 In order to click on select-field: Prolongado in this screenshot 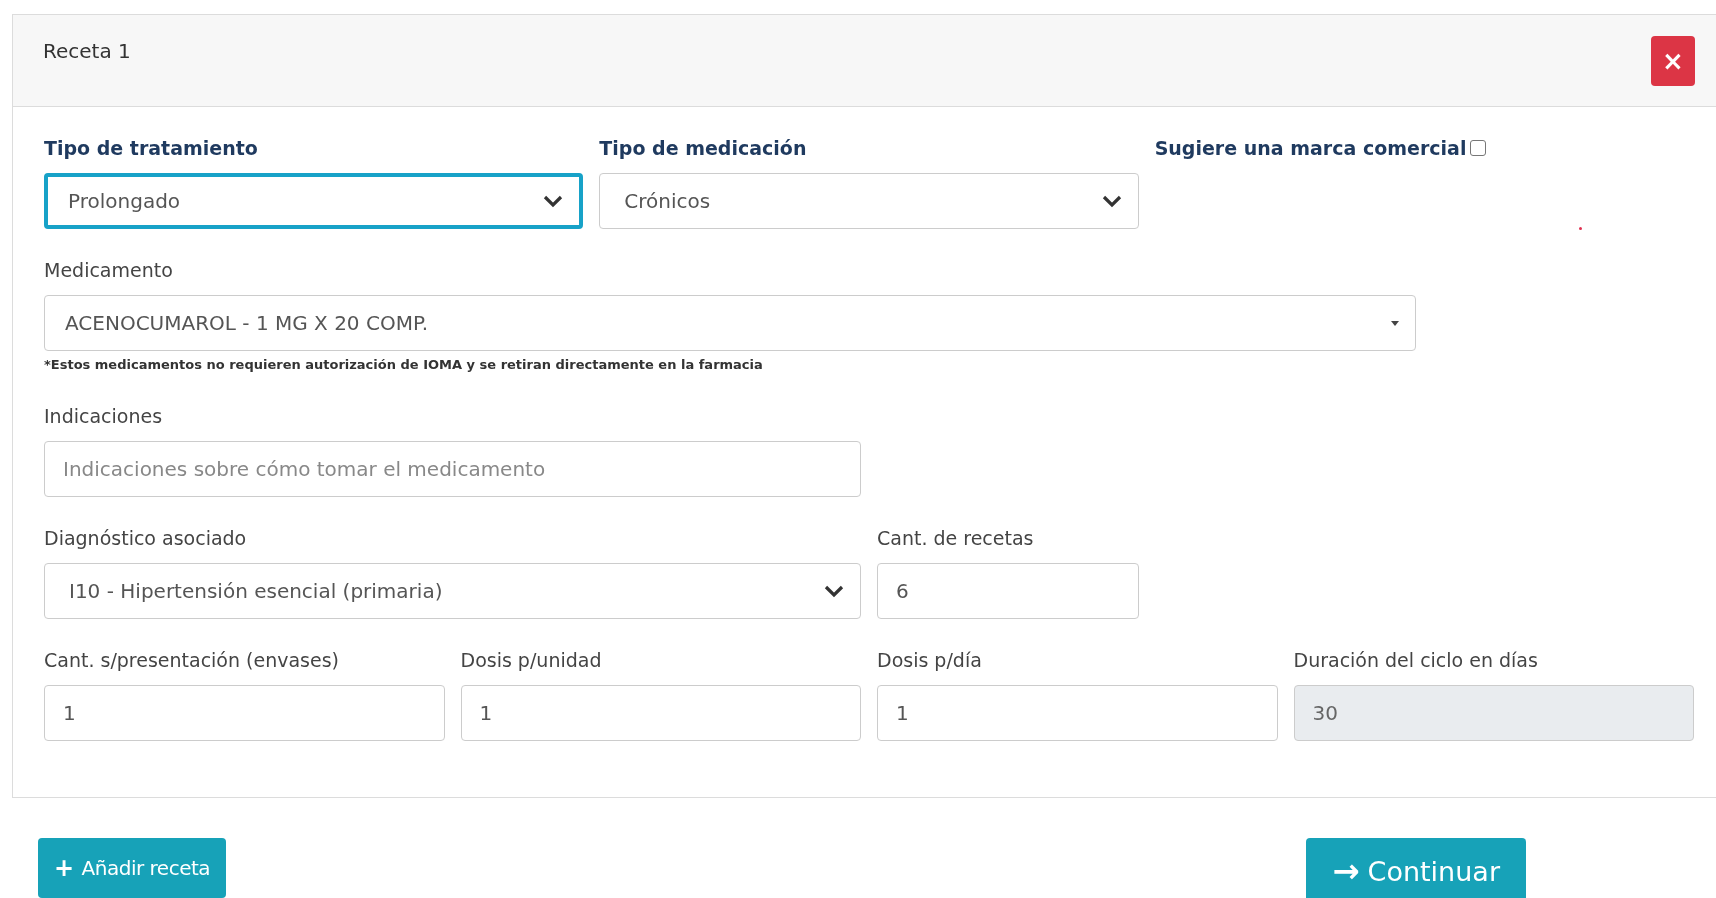, I will do `click(314, 201)`.